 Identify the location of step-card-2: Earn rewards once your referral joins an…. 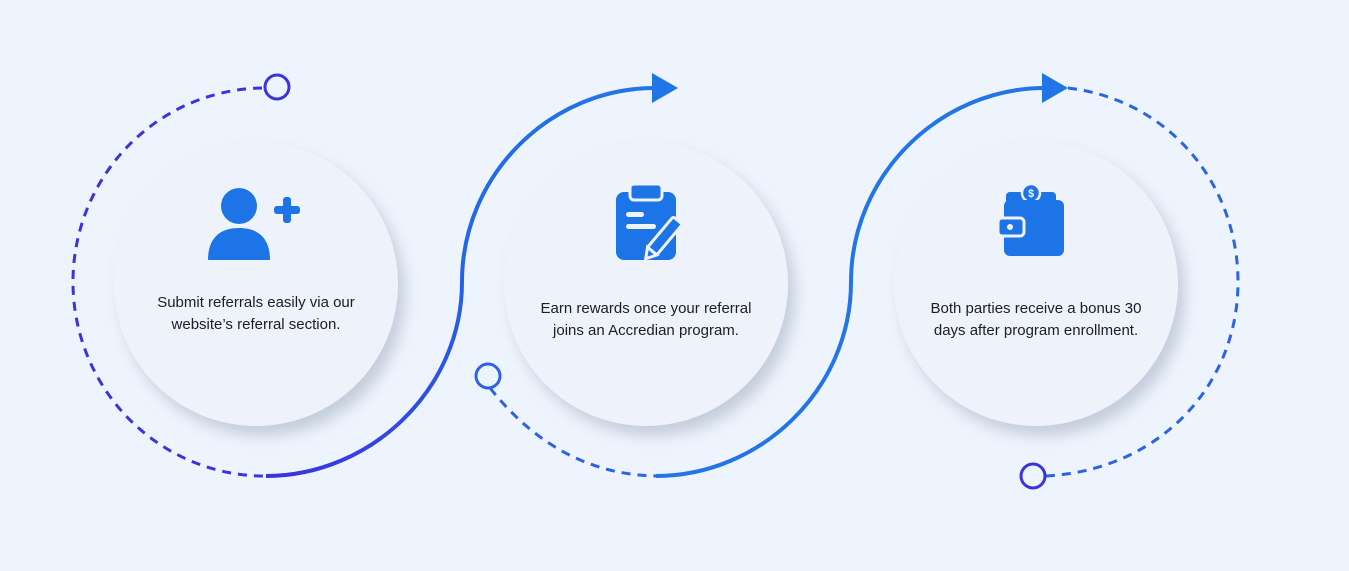
(646, 284).